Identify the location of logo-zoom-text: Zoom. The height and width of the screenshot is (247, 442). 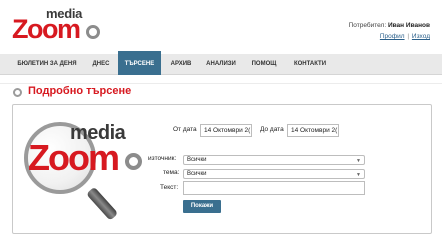
(46, 29).